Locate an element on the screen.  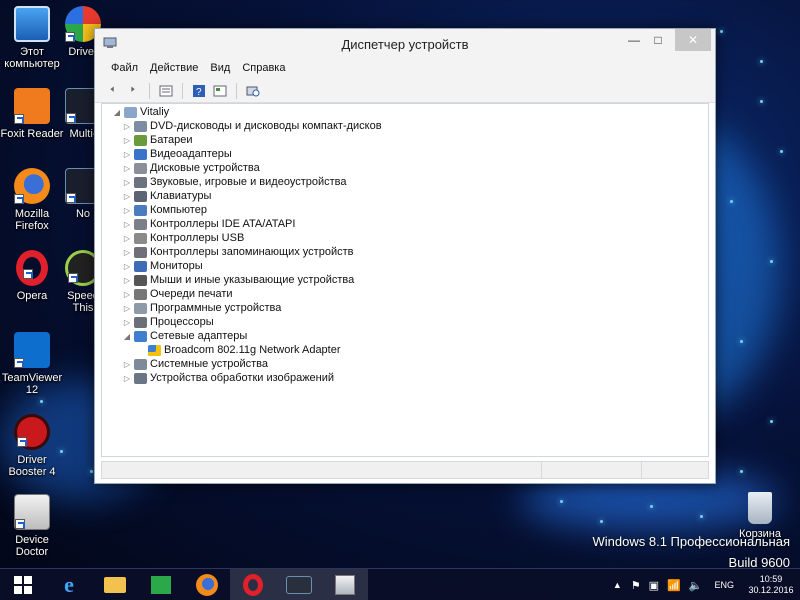
tree-item-label: Контроллеры USB is located at coordinates (197, 238).